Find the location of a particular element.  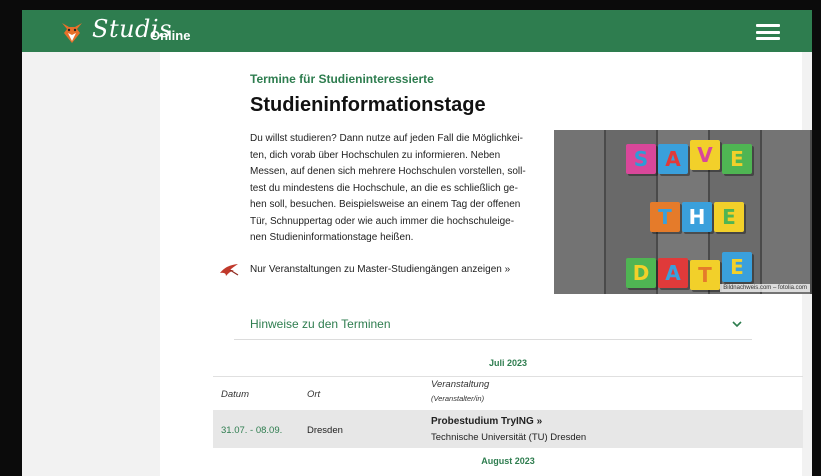

page-title: Studieninformationstage is located at coordinates (368, 105).